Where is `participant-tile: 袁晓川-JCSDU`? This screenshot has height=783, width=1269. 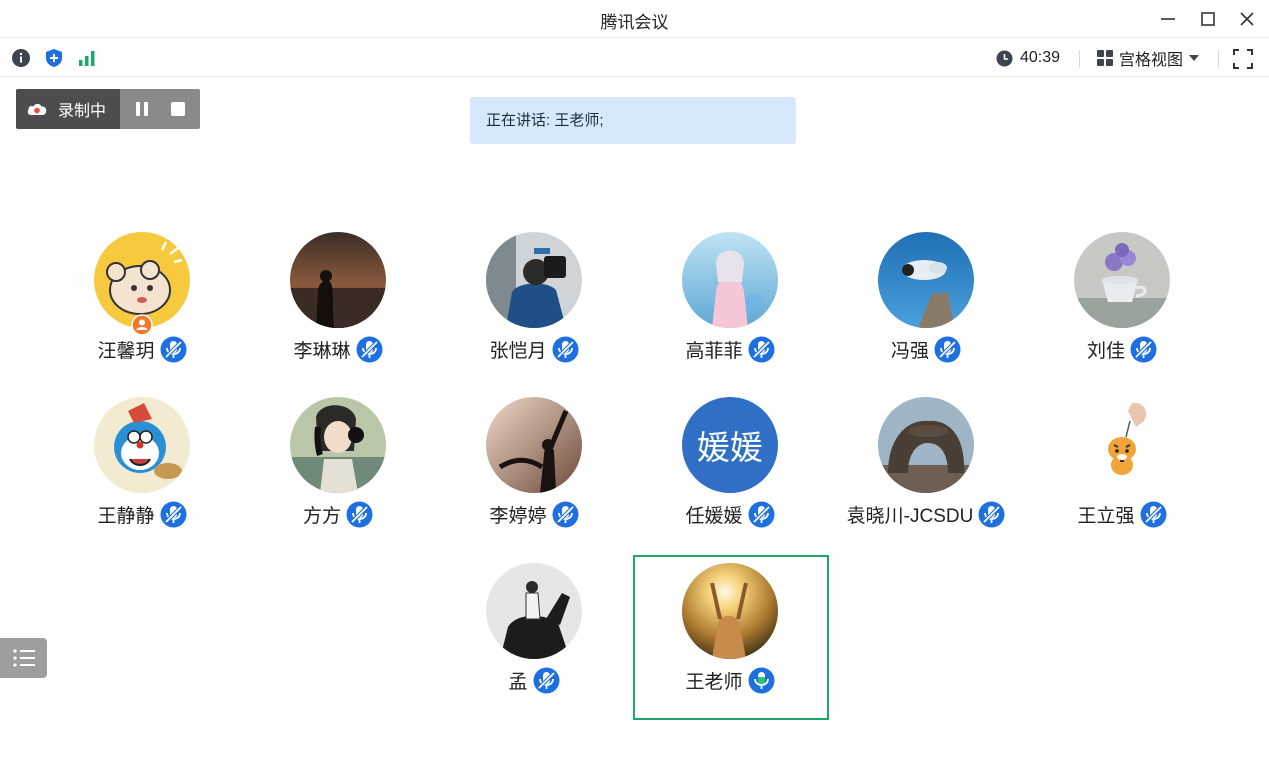
participant-tile: 袁晓川-JCSDU is located at coordinates (926, 477).